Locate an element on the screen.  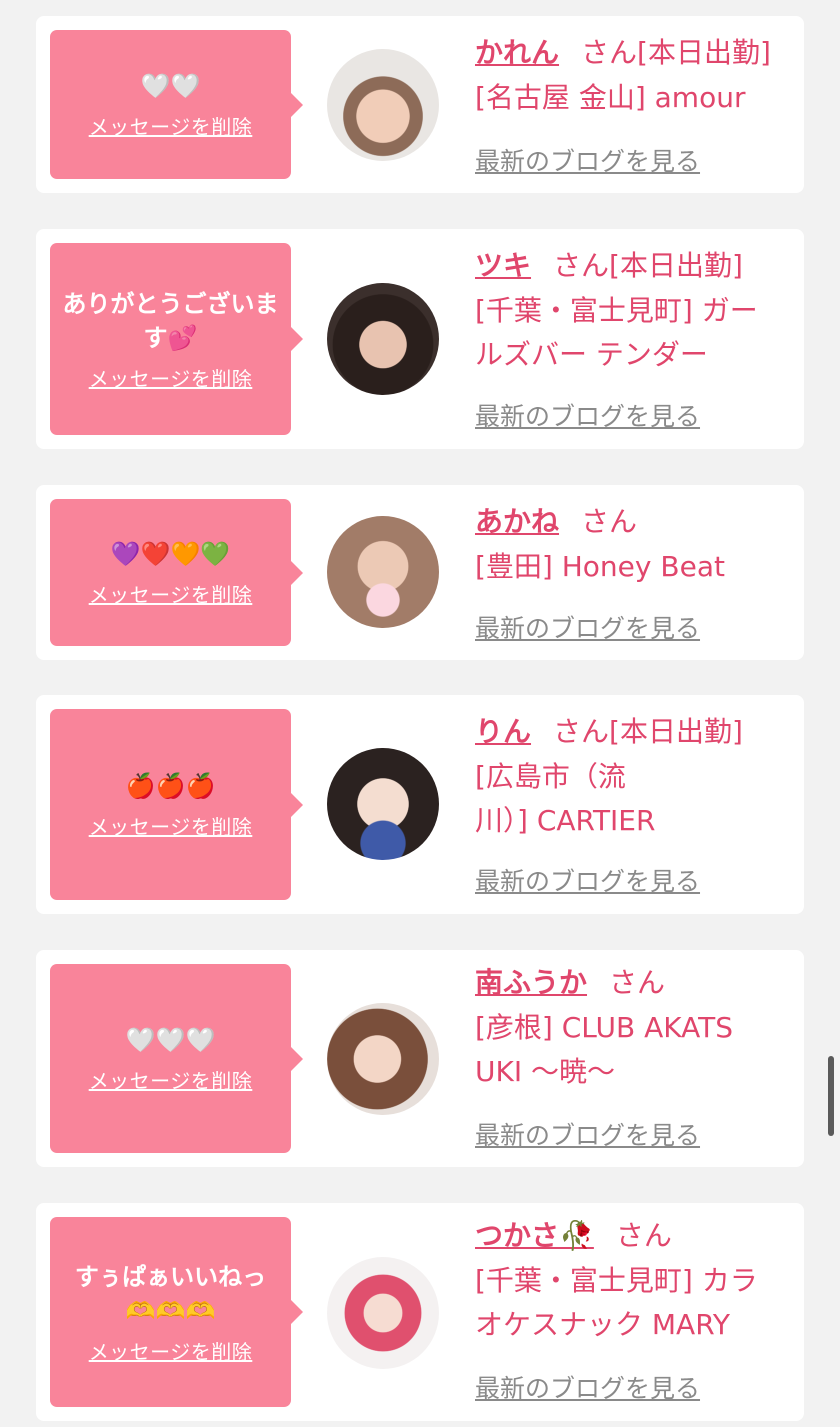
message-bubble: 🍎🍎🍎 メッセージを削除 is located at coordinates (176, 804).